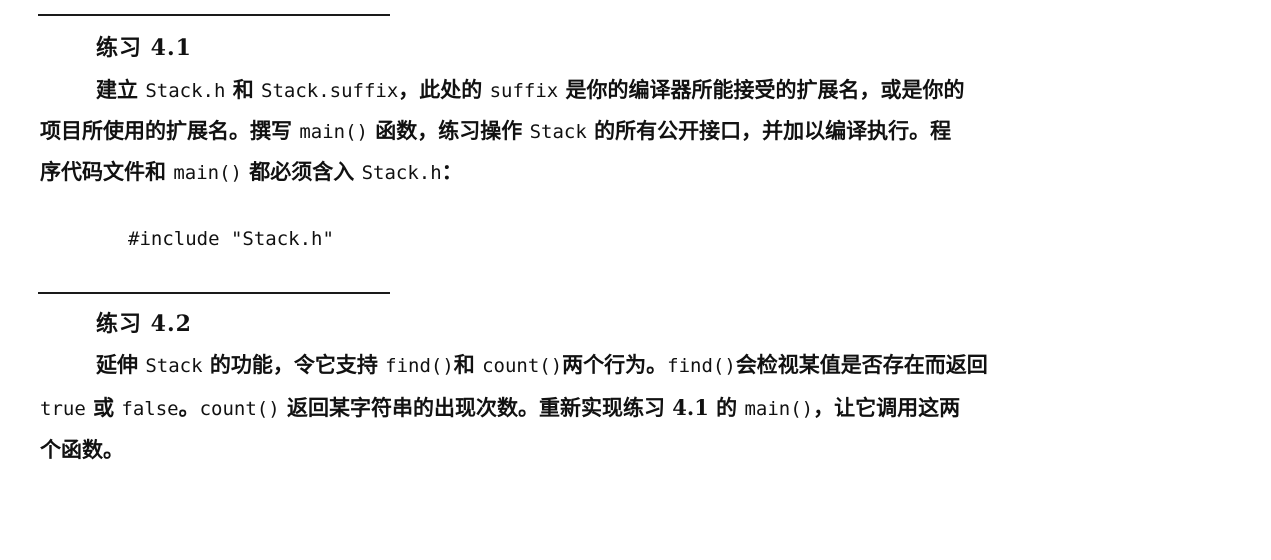 The image size is (1271, 560). I want to click on inline-code: true, so click(63, 409).